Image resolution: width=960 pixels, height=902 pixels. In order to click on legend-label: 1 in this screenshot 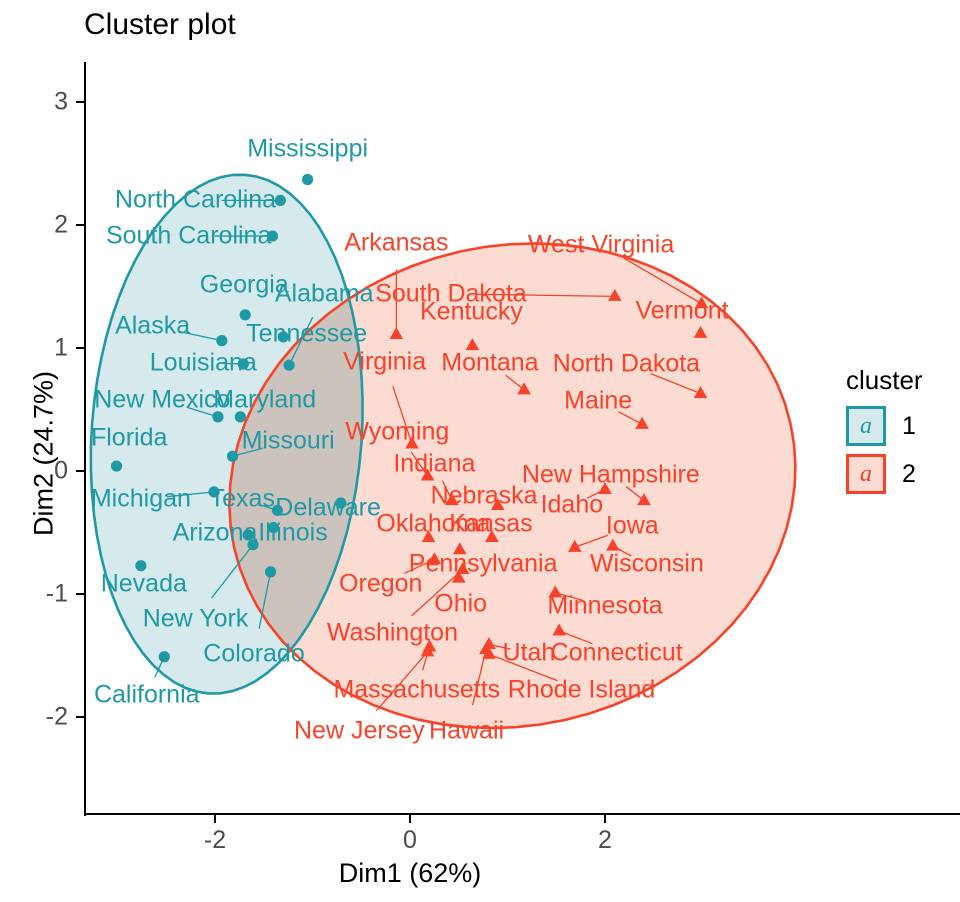, I will do `click(909, 425)`.